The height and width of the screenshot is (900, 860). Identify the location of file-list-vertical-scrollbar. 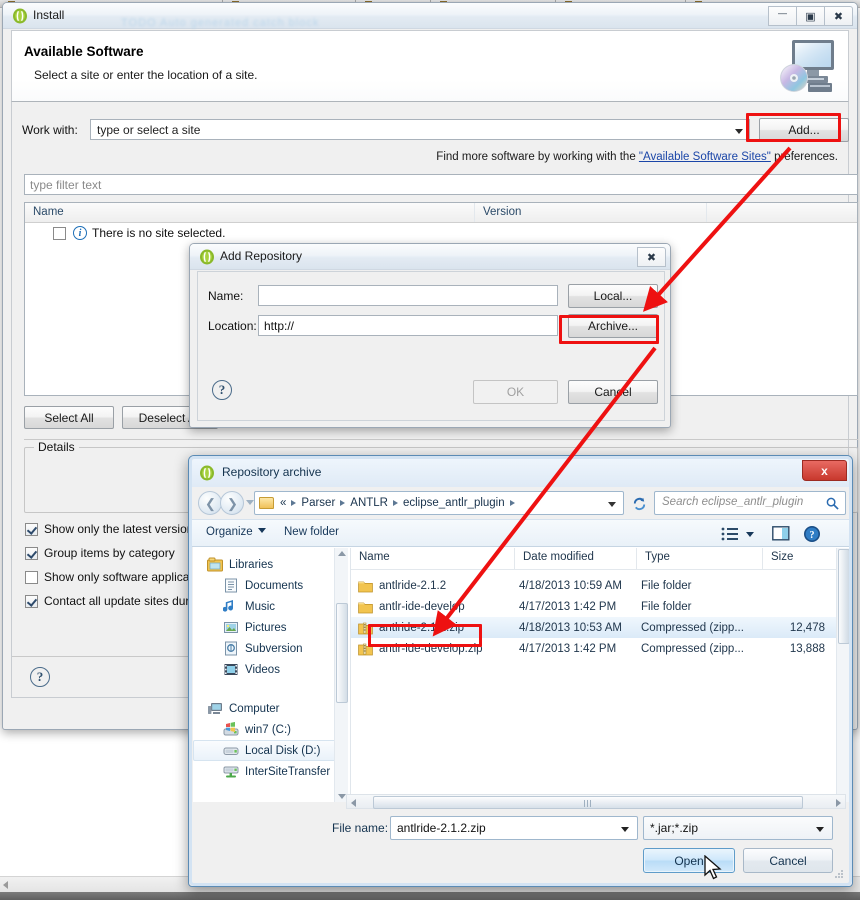
(843, 675).